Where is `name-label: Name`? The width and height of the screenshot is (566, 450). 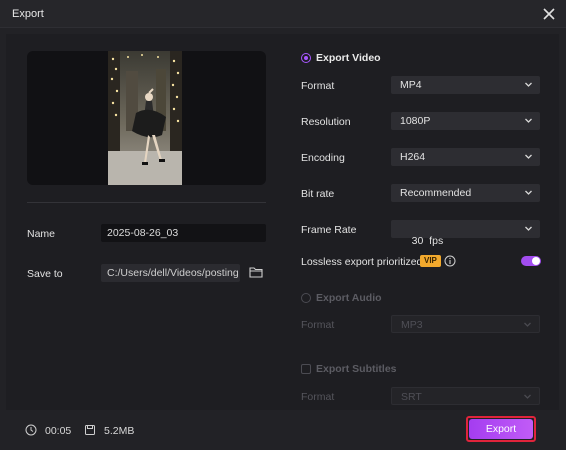
name-label: Name is located at coordinates (41, 234).